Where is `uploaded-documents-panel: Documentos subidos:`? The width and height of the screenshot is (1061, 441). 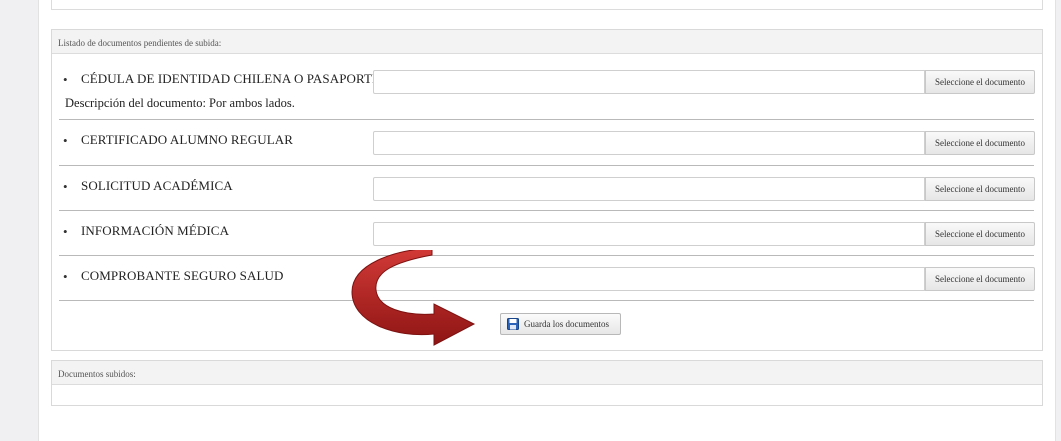 uploaded-documents-panel: Documentos subidos: is located at coordinates (547, 383).